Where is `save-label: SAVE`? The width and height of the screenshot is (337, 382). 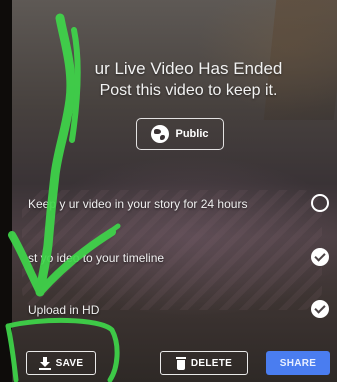 save-label: SAVE is located at coordinates (69, 363).